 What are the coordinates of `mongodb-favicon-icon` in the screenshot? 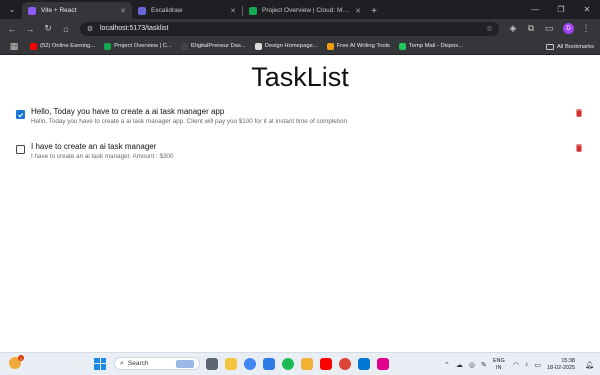 It's located at (108, 46).